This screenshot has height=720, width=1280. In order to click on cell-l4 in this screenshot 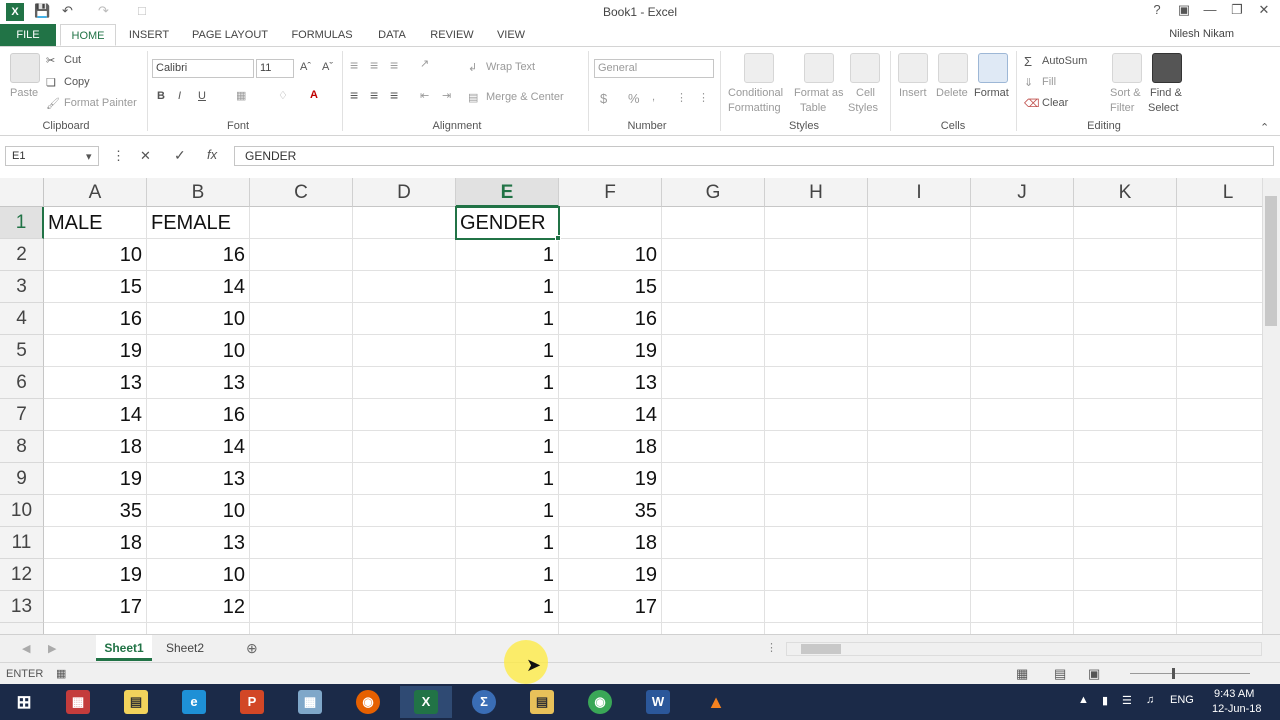, I will do `click(1219, 319)`.